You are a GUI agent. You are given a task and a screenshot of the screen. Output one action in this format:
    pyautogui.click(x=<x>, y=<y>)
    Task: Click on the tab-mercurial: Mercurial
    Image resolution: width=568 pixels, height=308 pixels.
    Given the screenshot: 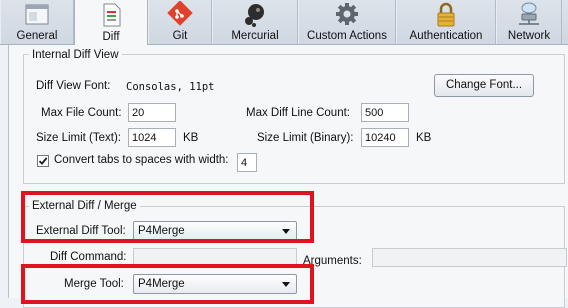 What is the action you would take?
    pyautogui.click(x=255, y=22)
    